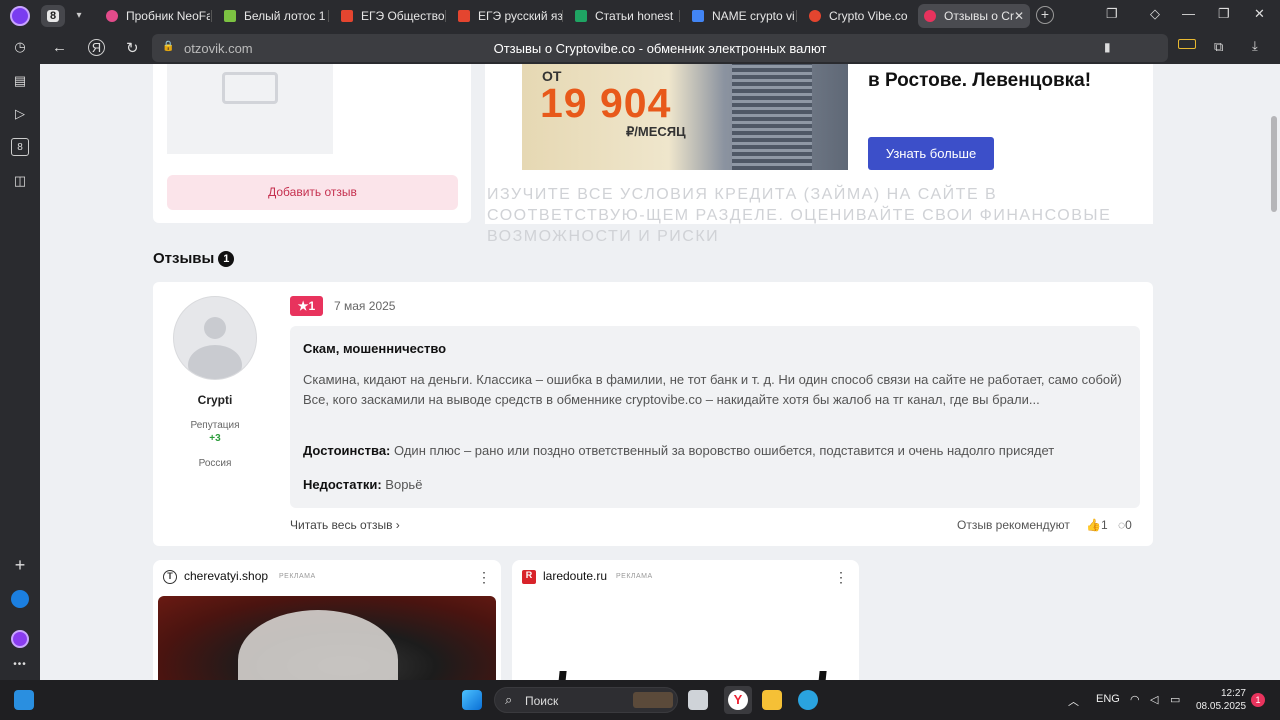 This screenshot has height=720, width=1280. I want to click on thumbs-up-icon: 👍, so click(1093, 525).